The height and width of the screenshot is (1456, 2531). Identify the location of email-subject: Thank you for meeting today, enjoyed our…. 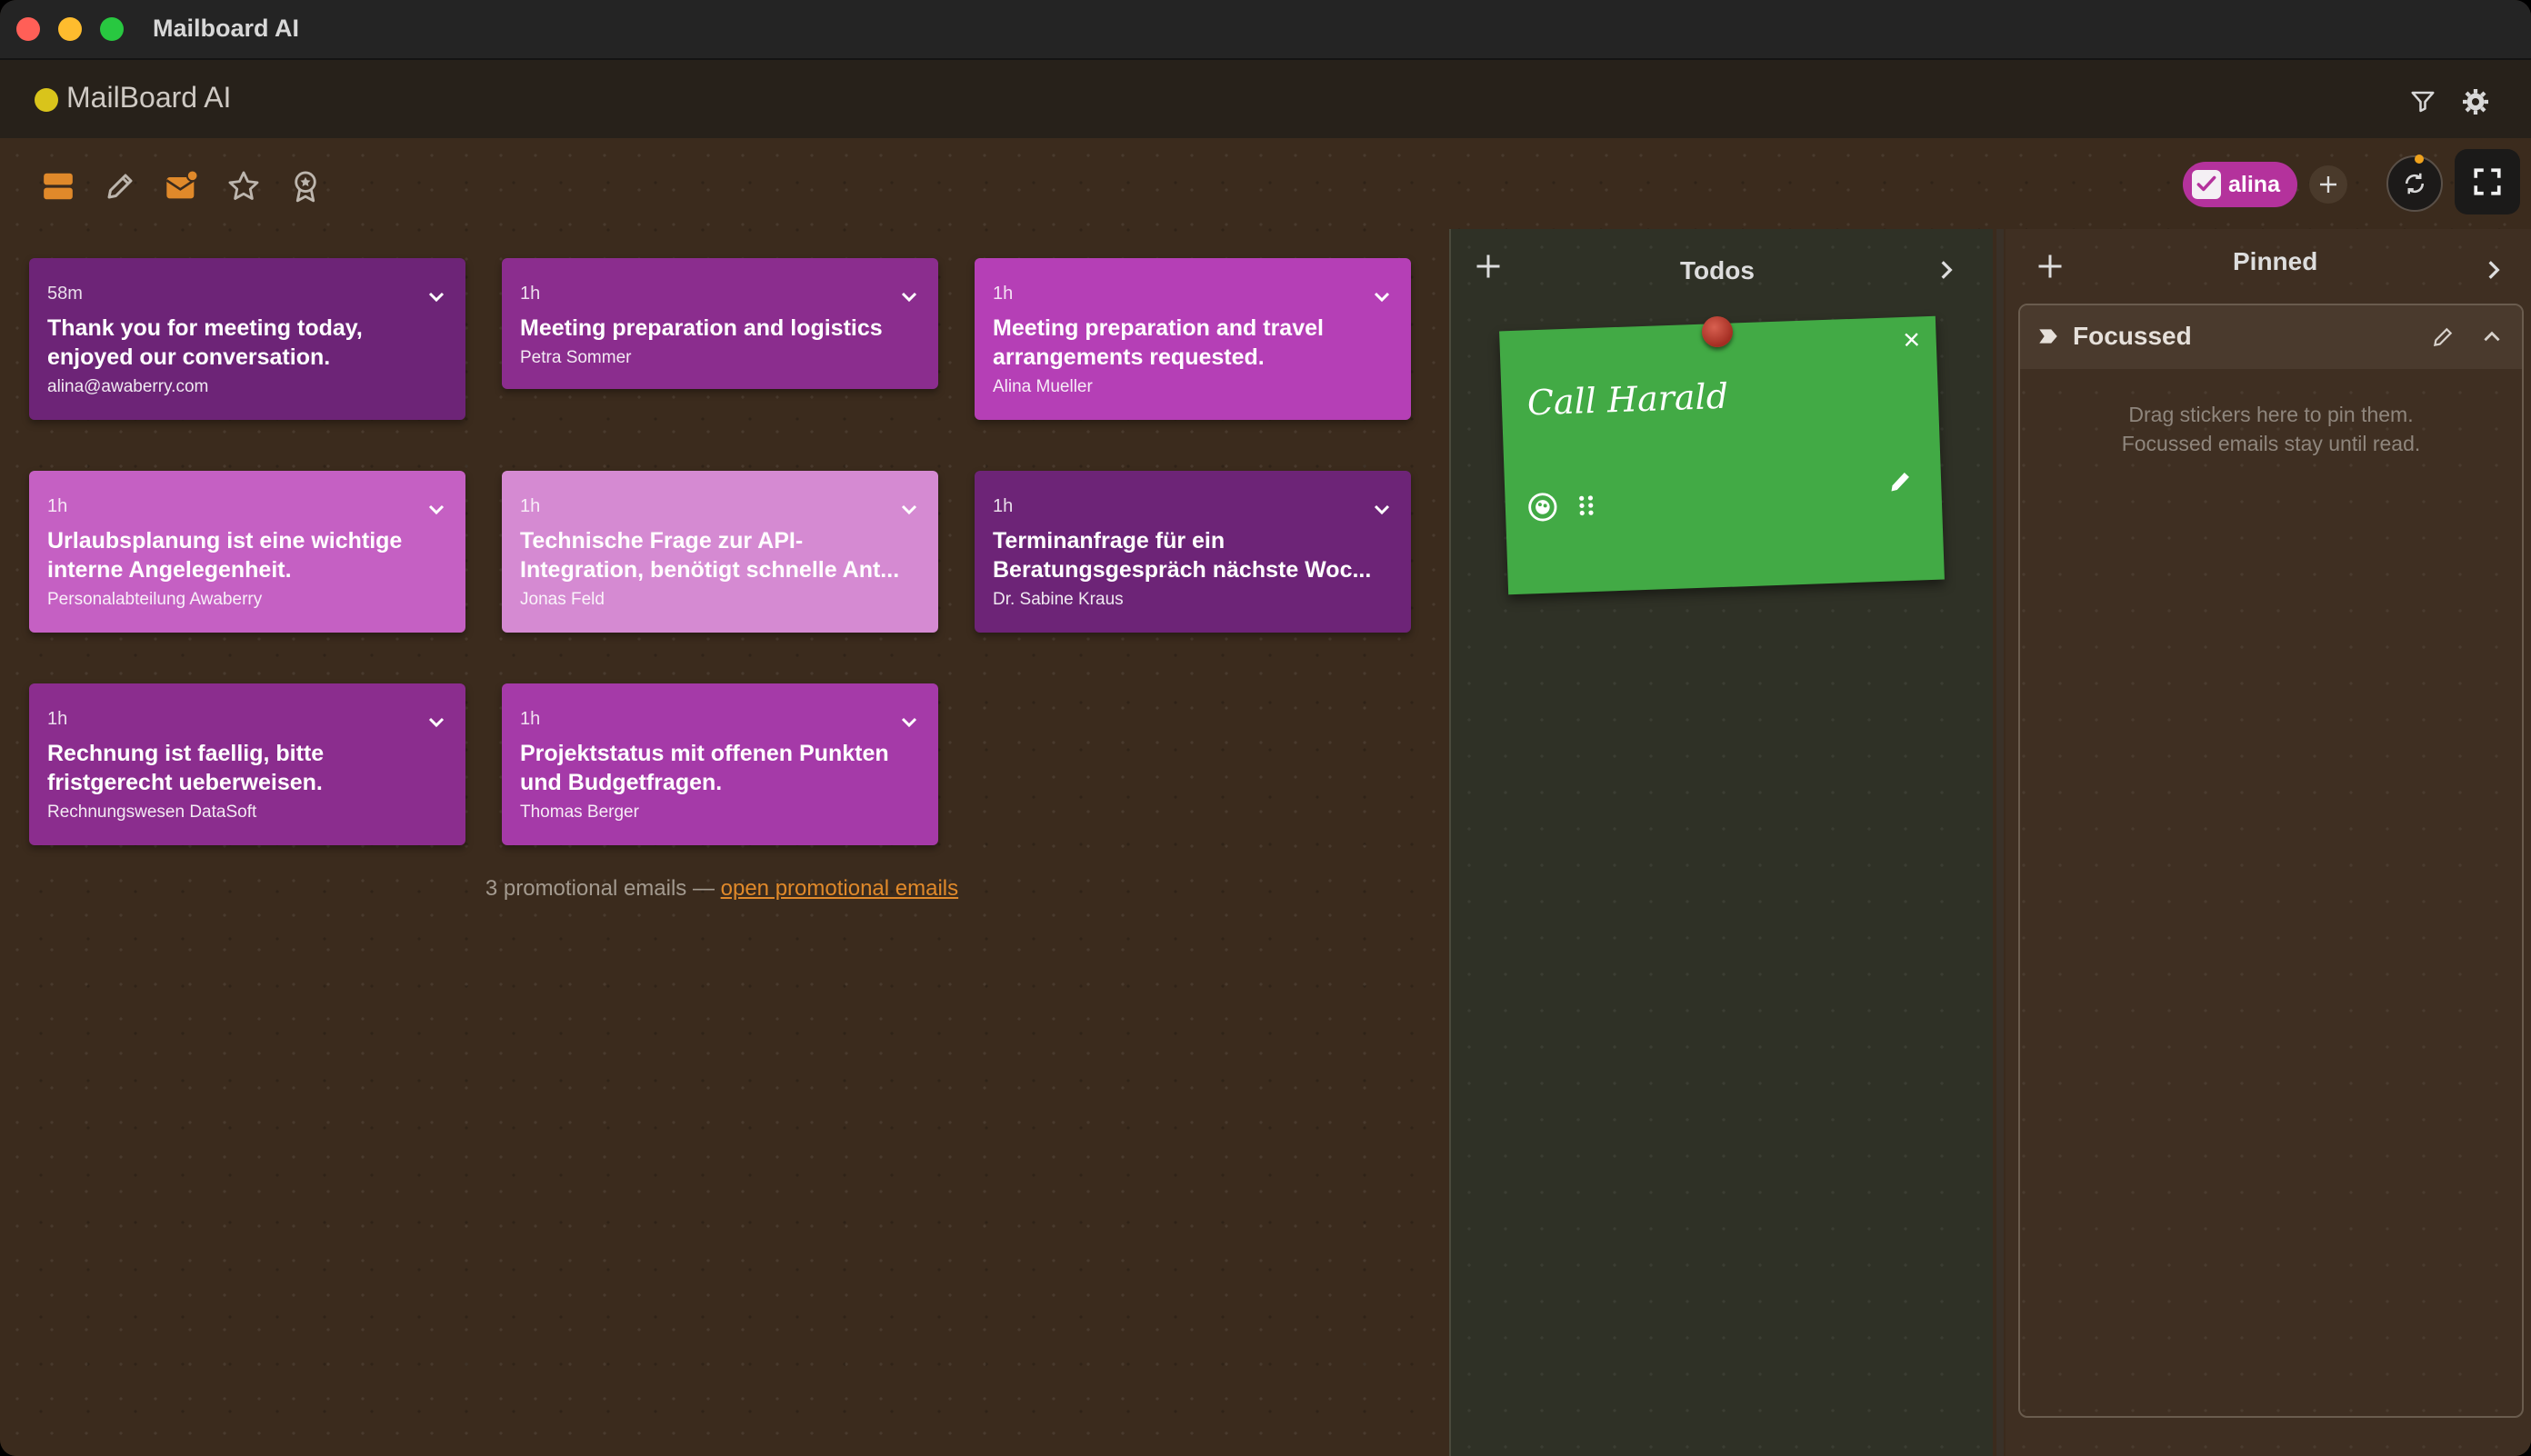
(205, 343).